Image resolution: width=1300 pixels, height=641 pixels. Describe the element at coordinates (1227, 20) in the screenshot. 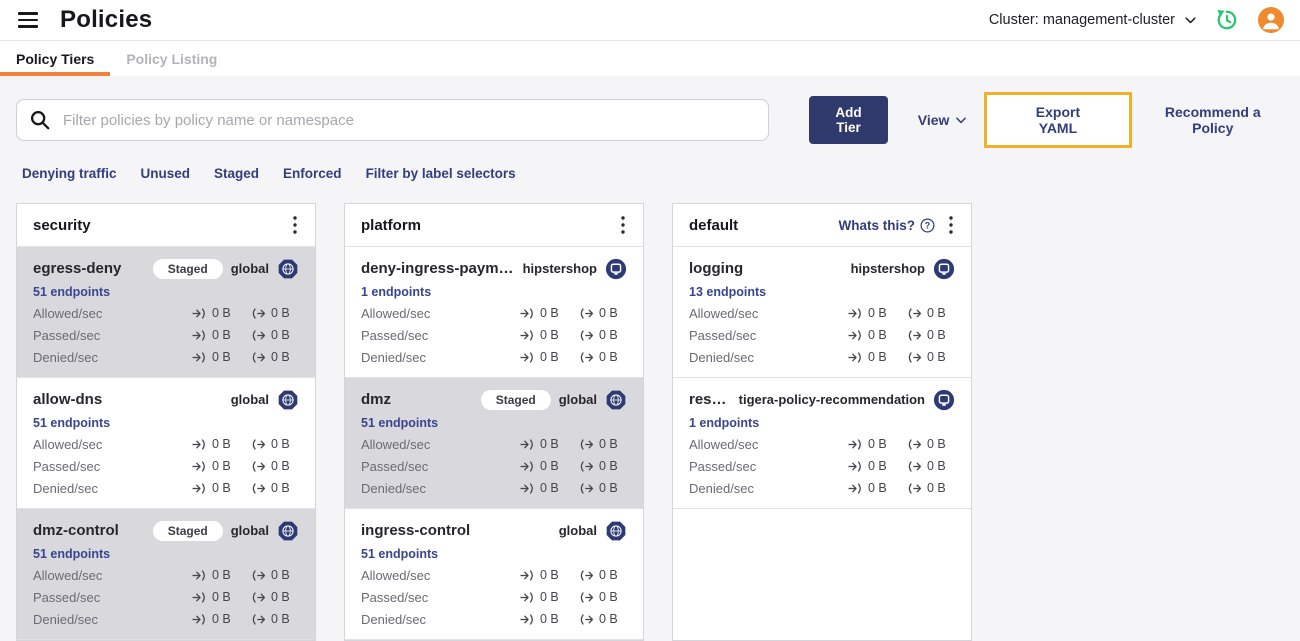

I see `history-icon` at that location.